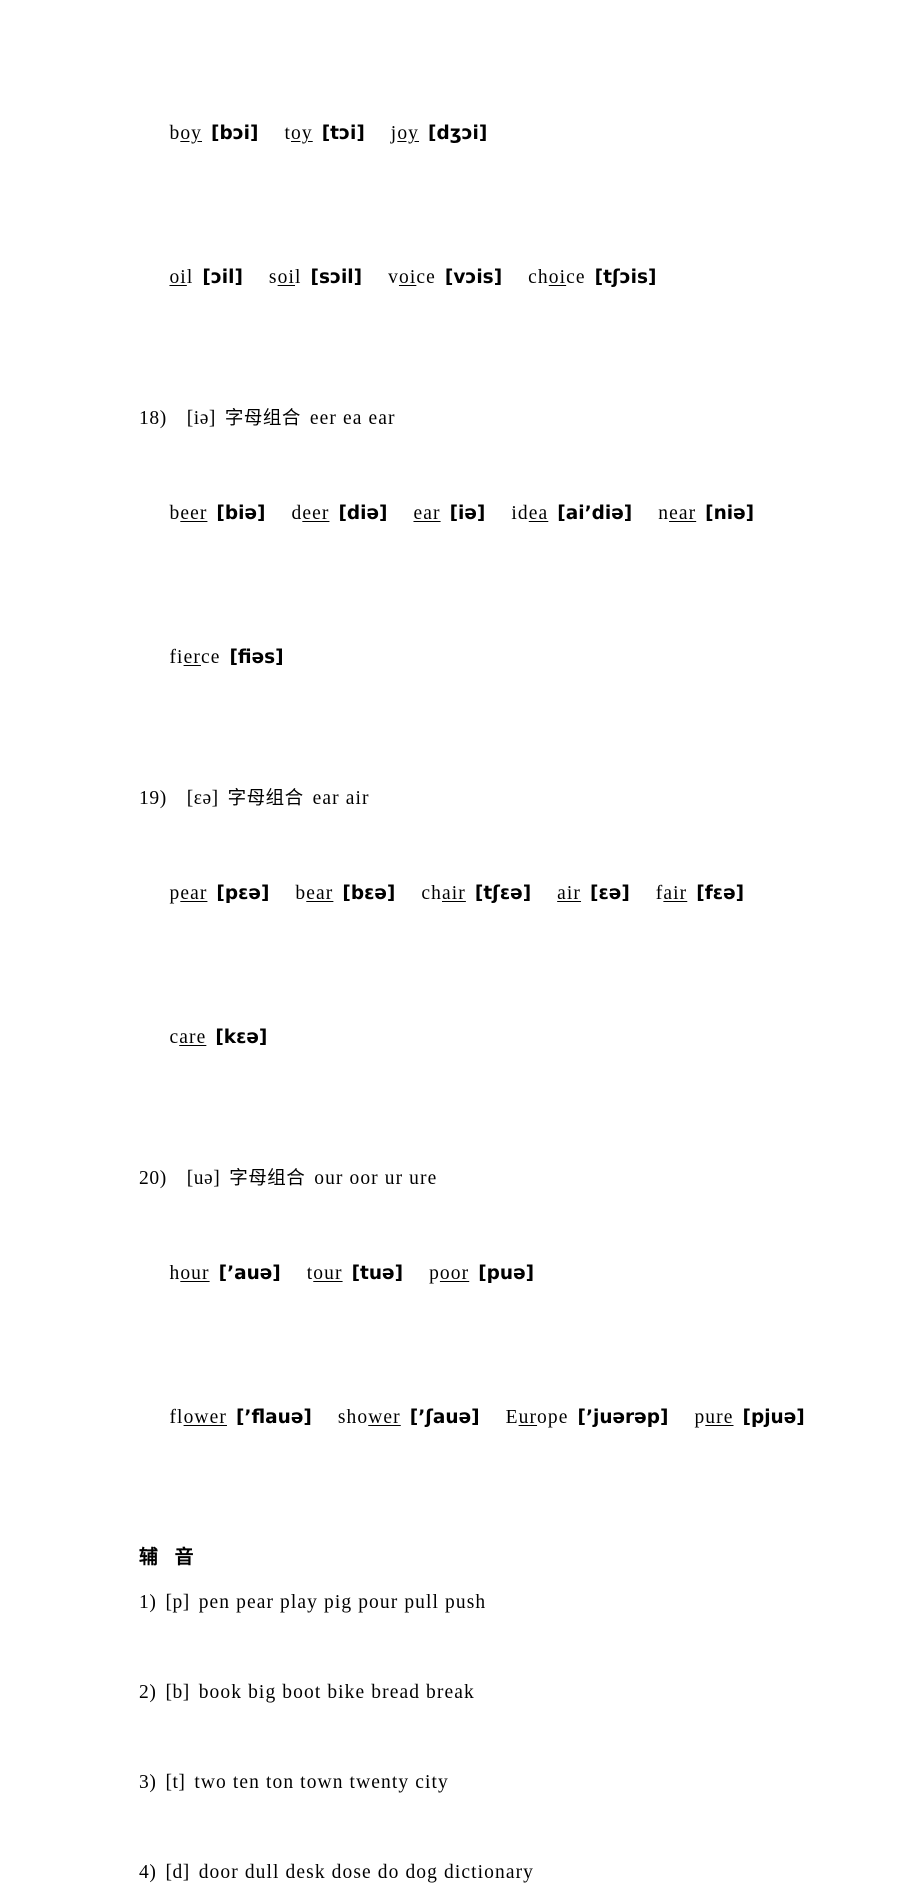 This screenshot has height=1896, width=920. Describe the element at coordinates (409, 1417) in the screenshot. I see `word-entry: shower [’ʃauə]` at that location.